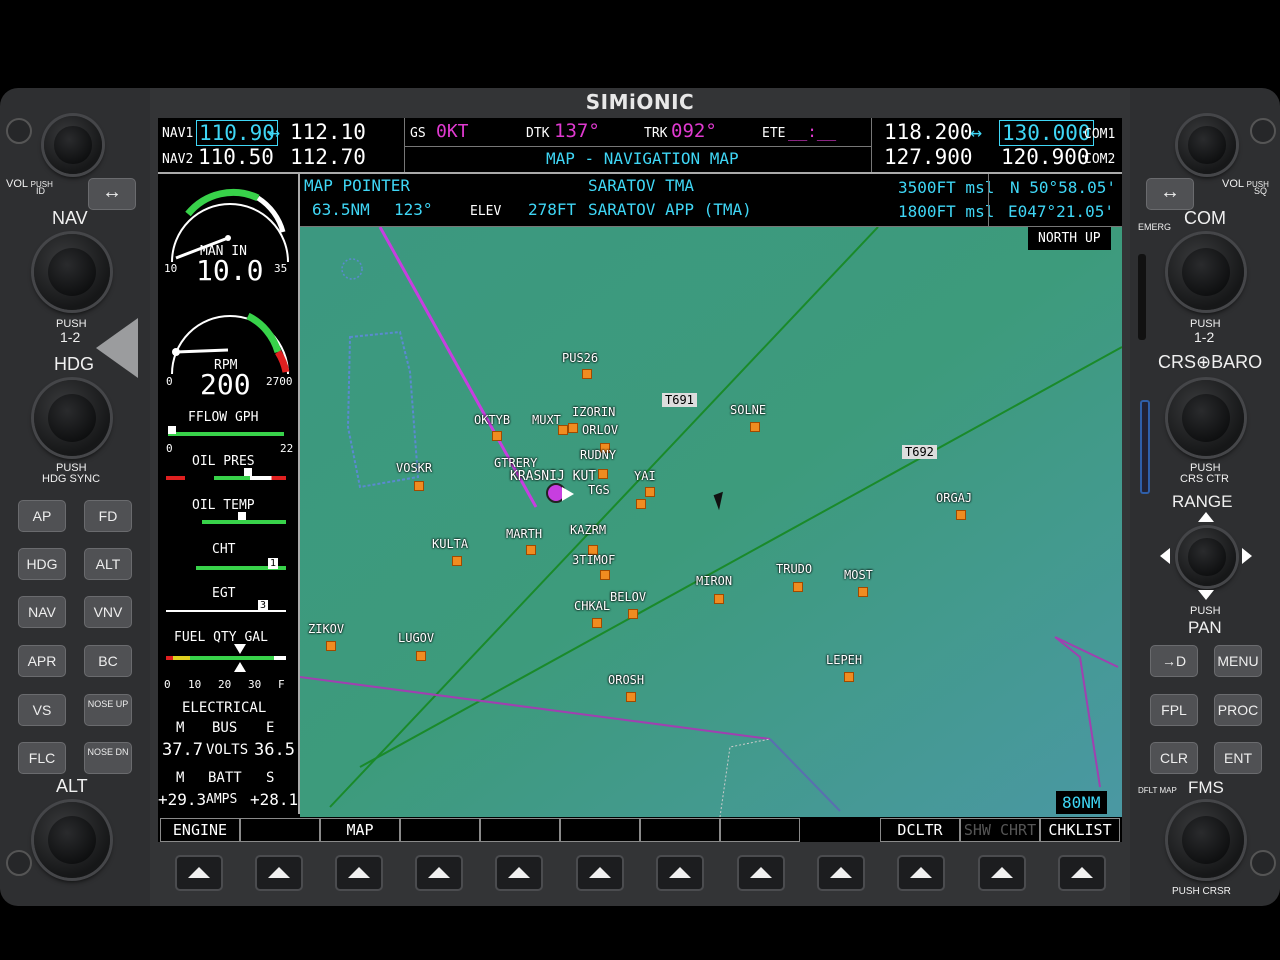 The width and height of the screenshot is (1280, 960). Describe the element at coordinates (223, 505) in the screenshot. I see `oil-temp-label: OIL TEMP` at that location.